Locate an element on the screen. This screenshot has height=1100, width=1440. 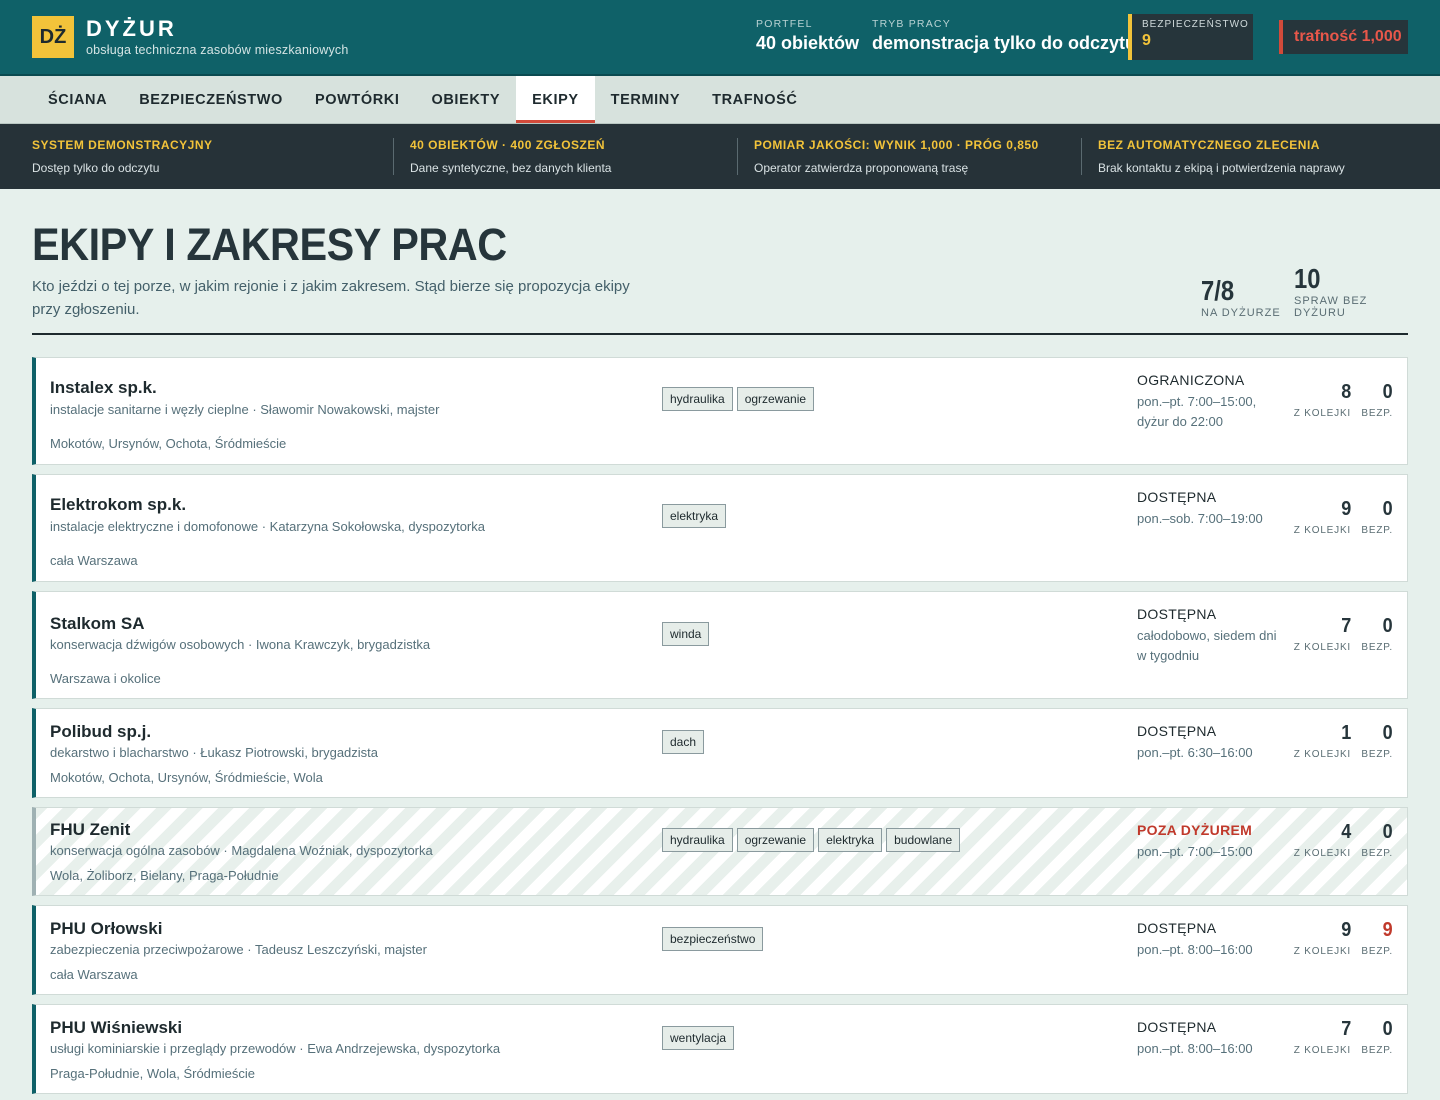
crew-name: Polibud sp.j. is located at coordinates (101, 731).